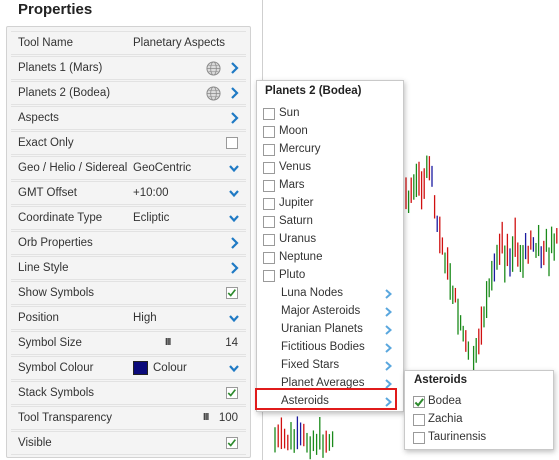 This screenshot has height=460, width=559. Describe the element at coordinates (64, 93) in the screenshot. I see `row-label: Planets 2 (Bodea)` at that location.